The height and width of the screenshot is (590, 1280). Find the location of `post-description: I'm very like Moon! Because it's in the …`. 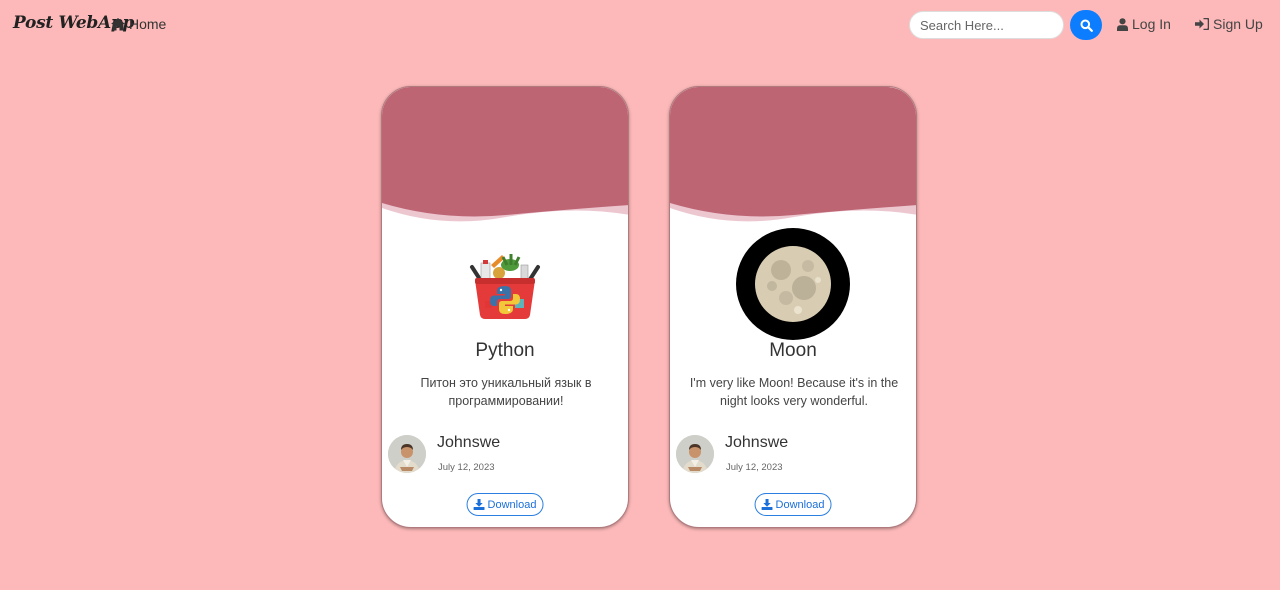

post-description: I'm very like Moon! Because it's in the … is located at coordinates (794, 392).